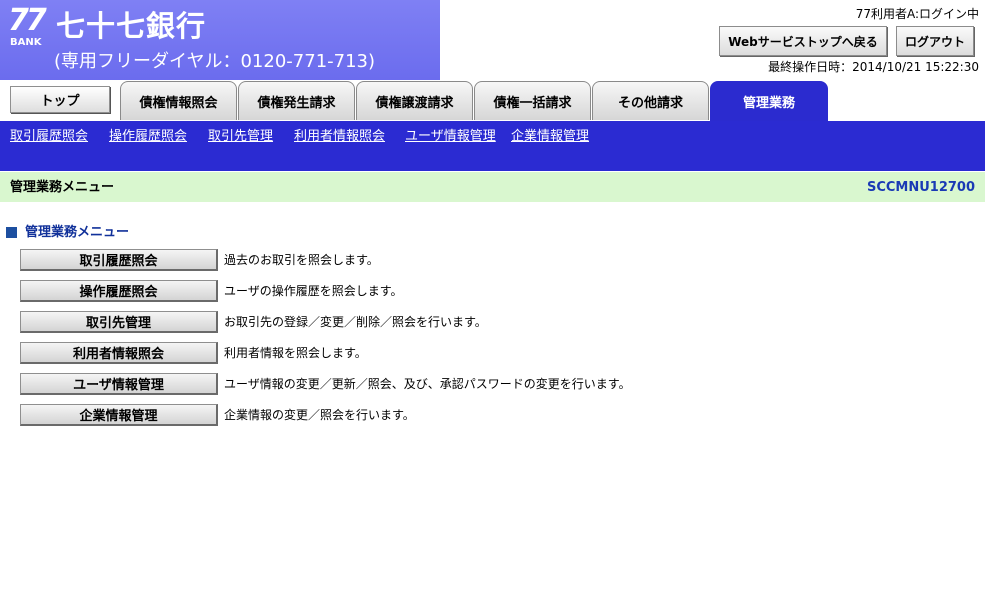 The image size is (1003, 614). I want to click on submenu-company-info-management: 企業情報管理, so click(550, 137).